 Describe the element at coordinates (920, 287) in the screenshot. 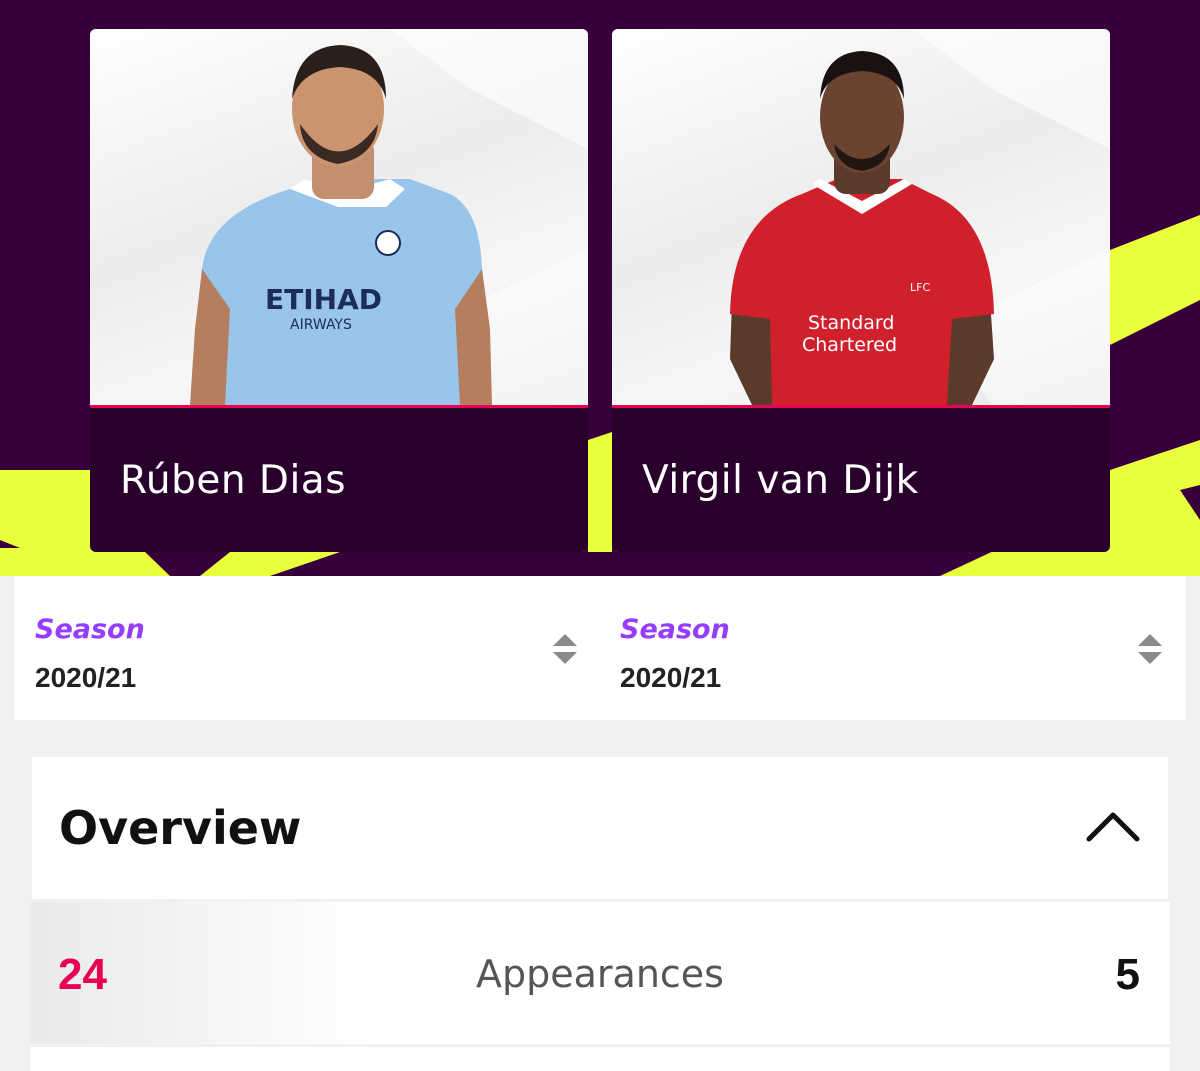

I see `svg-text: LFC` at that location.